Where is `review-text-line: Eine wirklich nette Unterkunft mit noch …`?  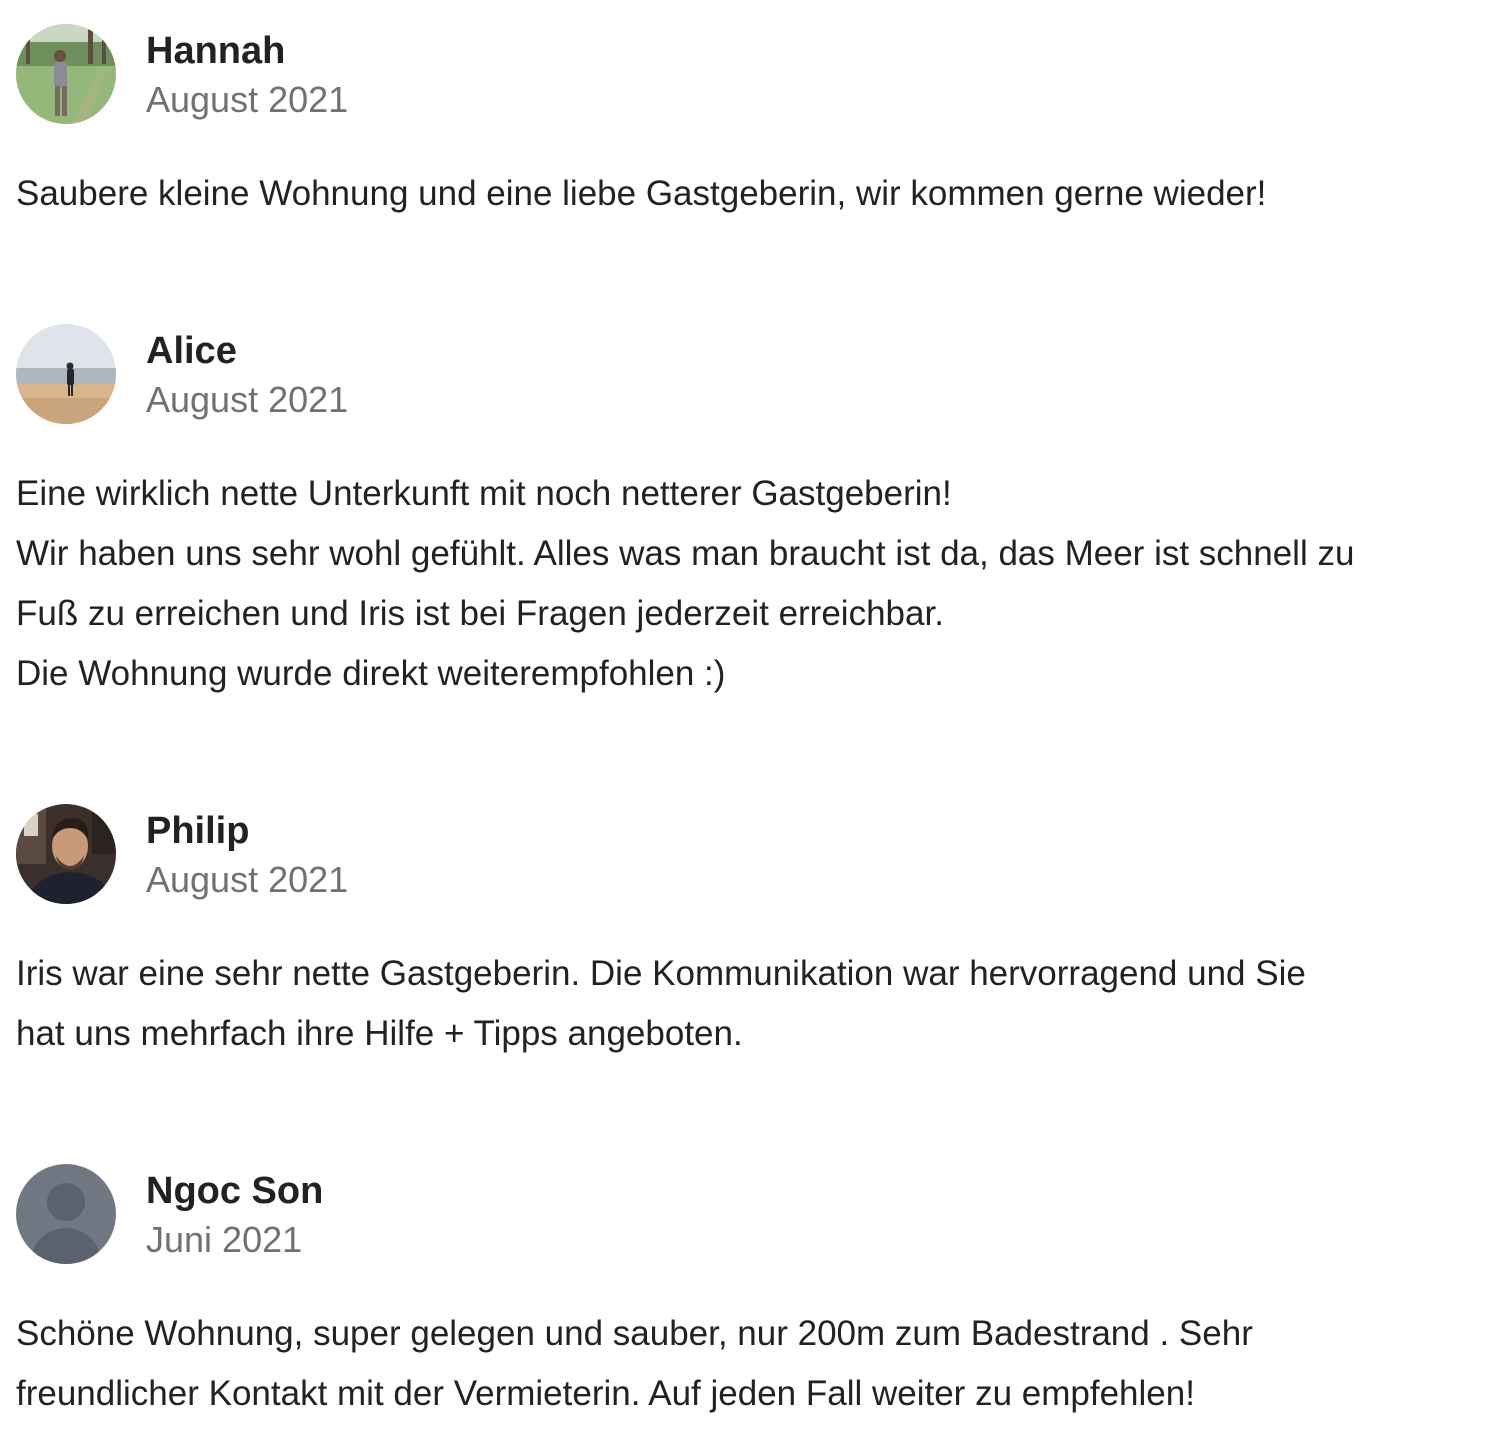
review-text-line: Eine wirklich nette Unterkunft mit noch … is located at coordinates (484, 493).